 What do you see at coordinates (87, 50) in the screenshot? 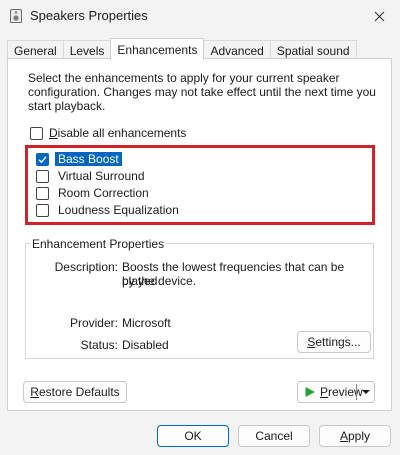
I see `tab-levels: Levels` at bounding box center [87, 50].